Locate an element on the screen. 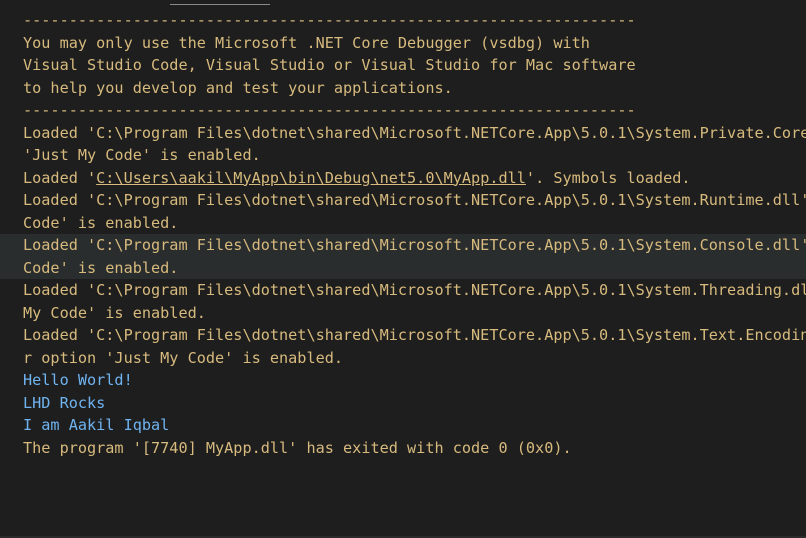  console-line-prefix: Loaded ' is located at coordinates (60, 177).